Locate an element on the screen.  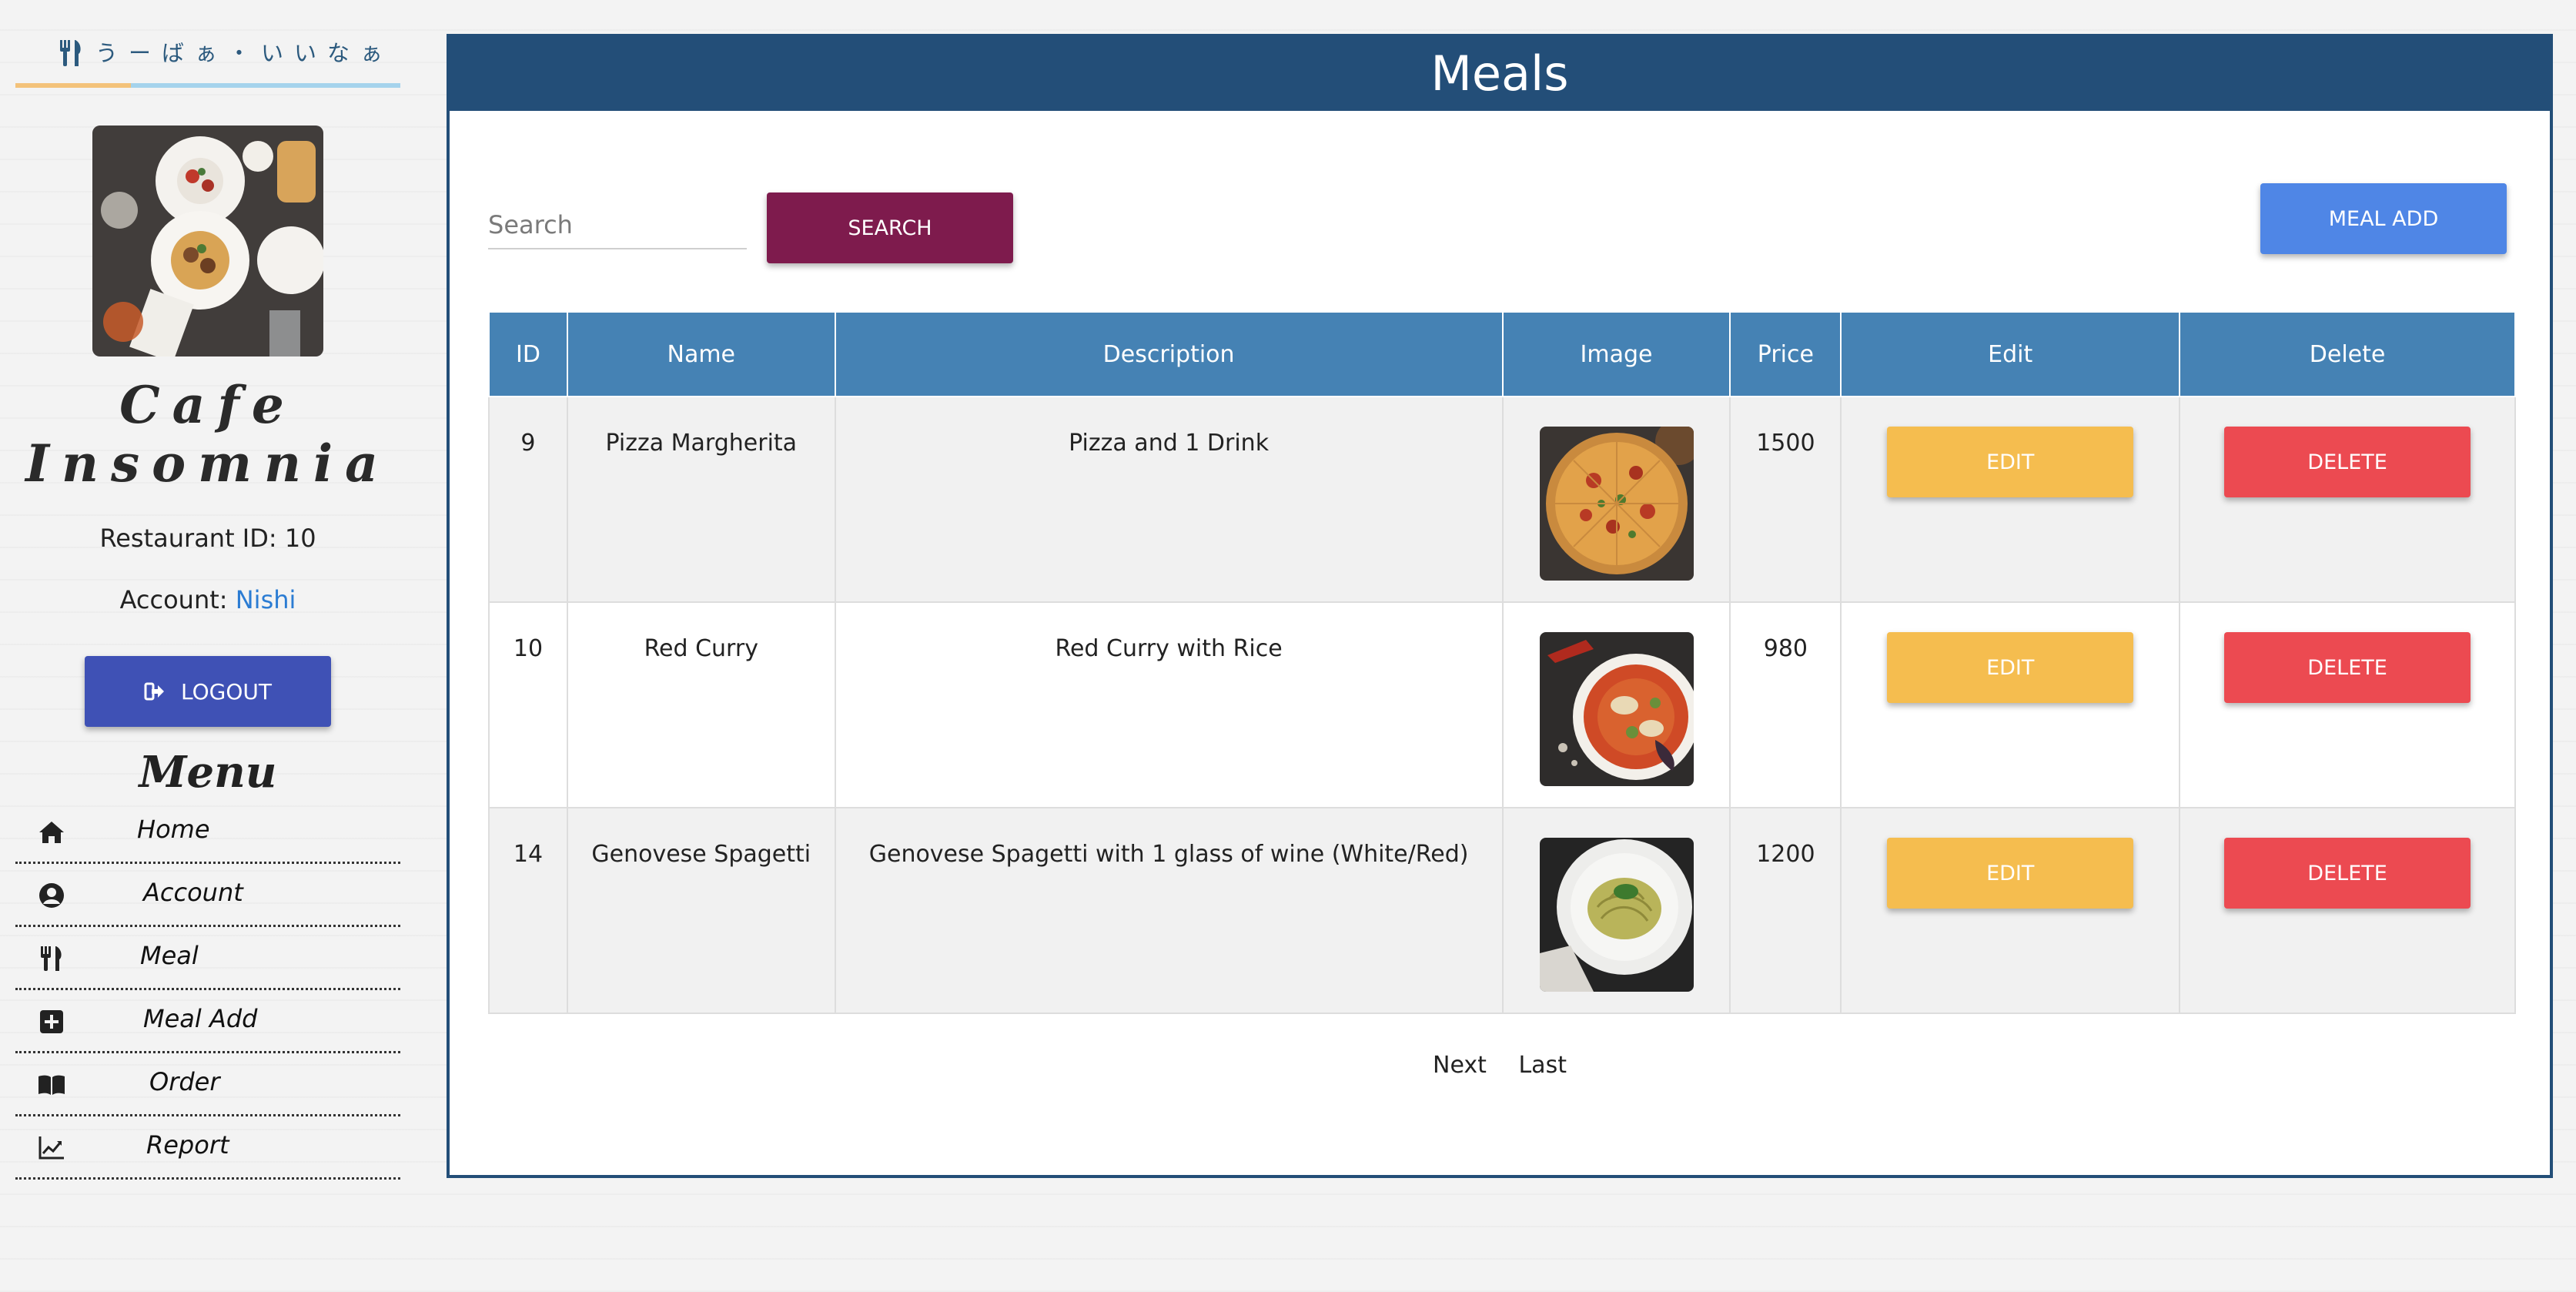
sidebar-item-label: Order is located at coordinates (185, 1081).